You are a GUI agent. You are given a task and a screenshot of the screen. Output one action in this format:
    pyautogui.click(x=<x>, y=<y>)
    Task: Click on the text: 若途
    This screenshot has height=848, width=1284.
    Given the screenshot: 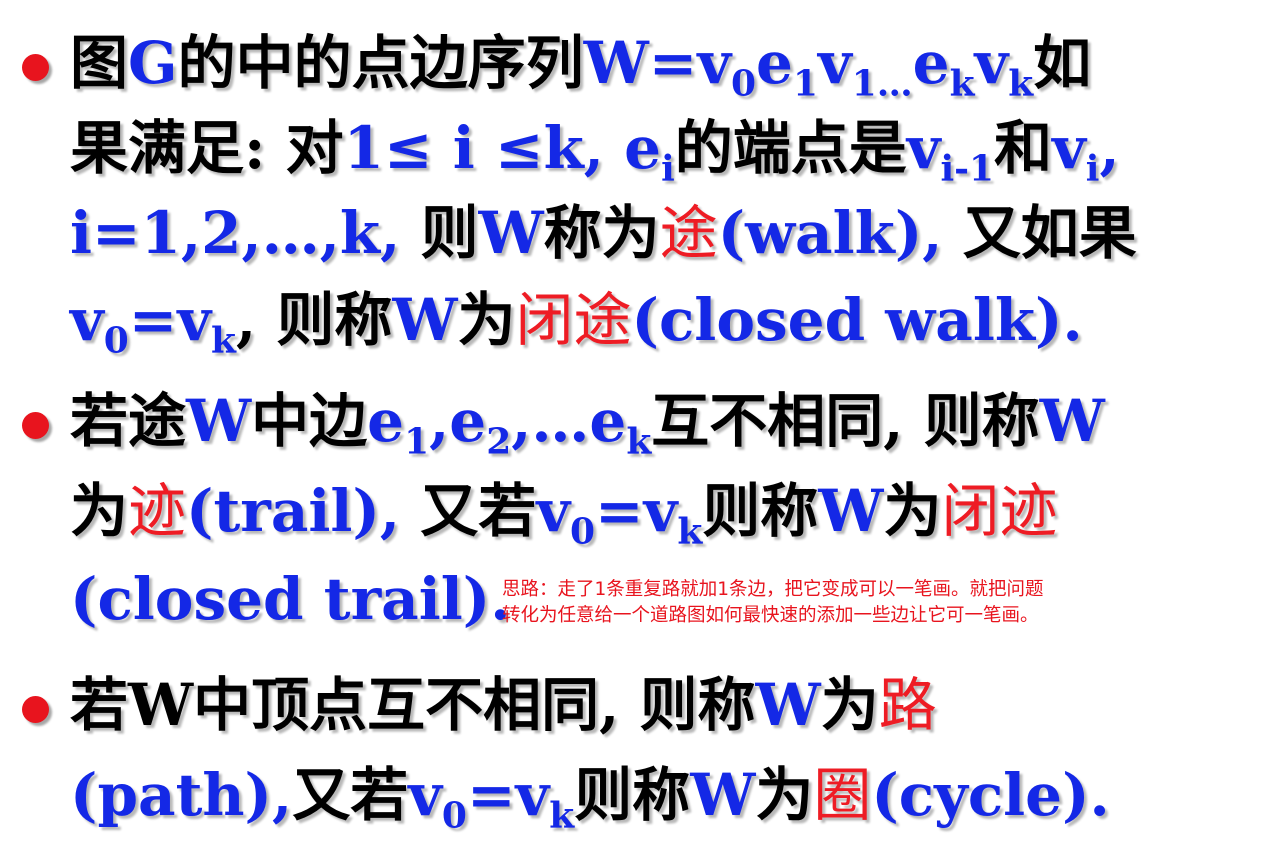 What is the action you would take?
    pyautogui.click(x=128, y=421)
    